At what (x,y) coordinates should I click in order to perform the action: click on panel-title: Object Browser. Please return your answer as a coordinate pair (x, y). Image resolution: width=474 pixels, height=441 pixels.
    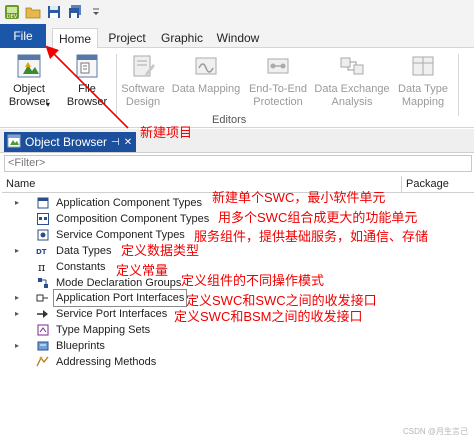
    Looking at the image, I should click on (66, 142).